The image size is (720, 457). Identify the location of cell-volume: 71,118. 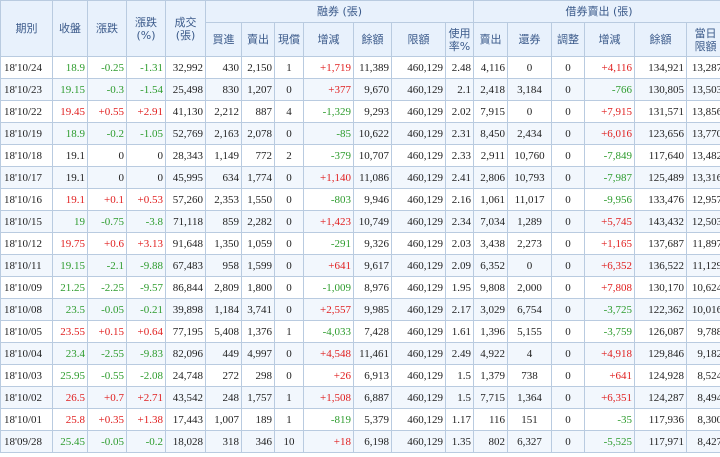
(185, 221).